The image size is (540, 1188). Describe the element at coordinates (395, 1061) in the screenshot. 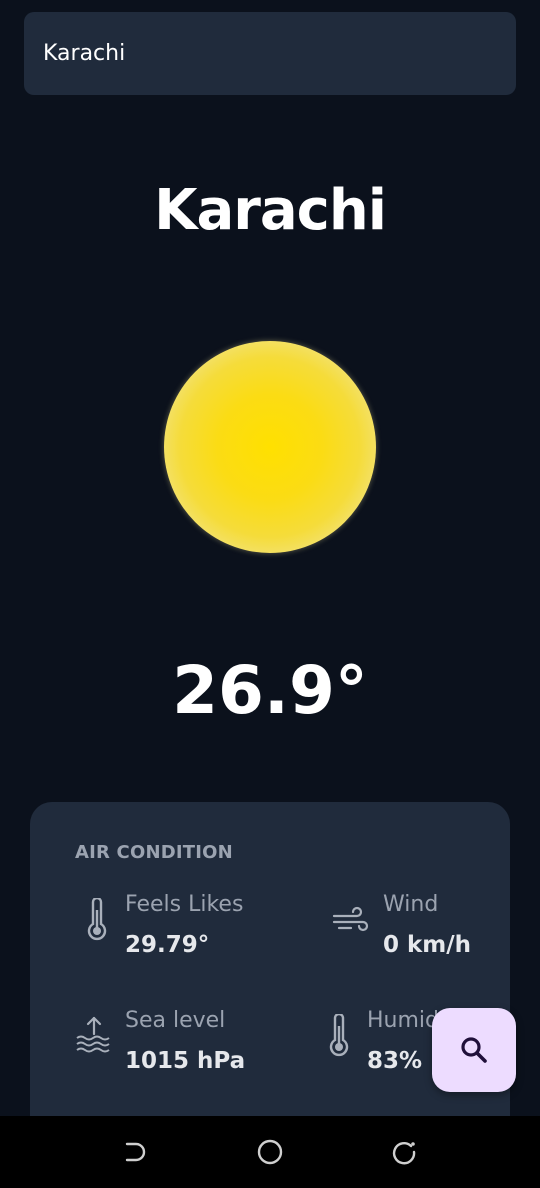

I see `humidity-value: 83%` at that location.